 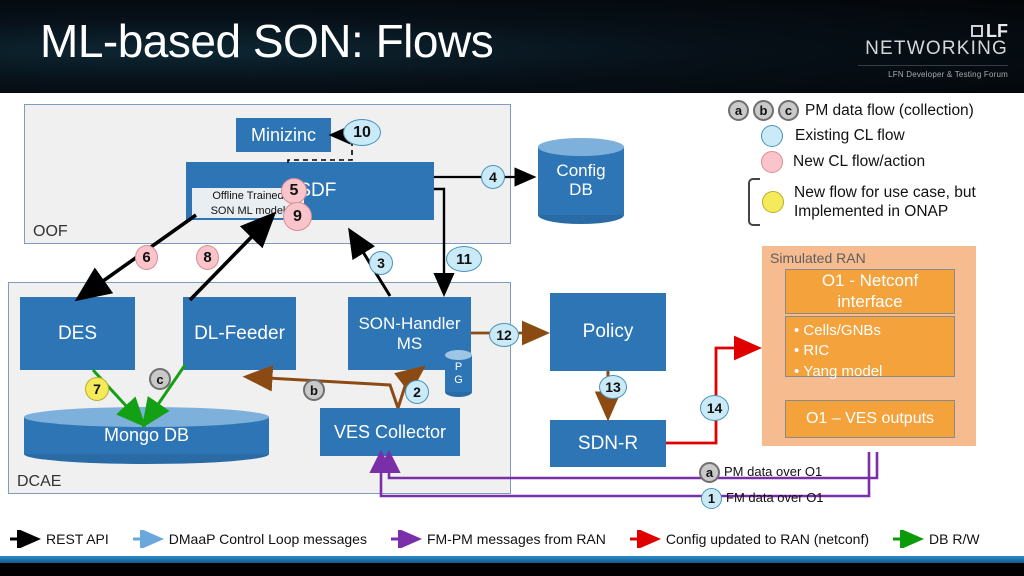 I want to click on badge-c: c, so click(x=160, y=379).